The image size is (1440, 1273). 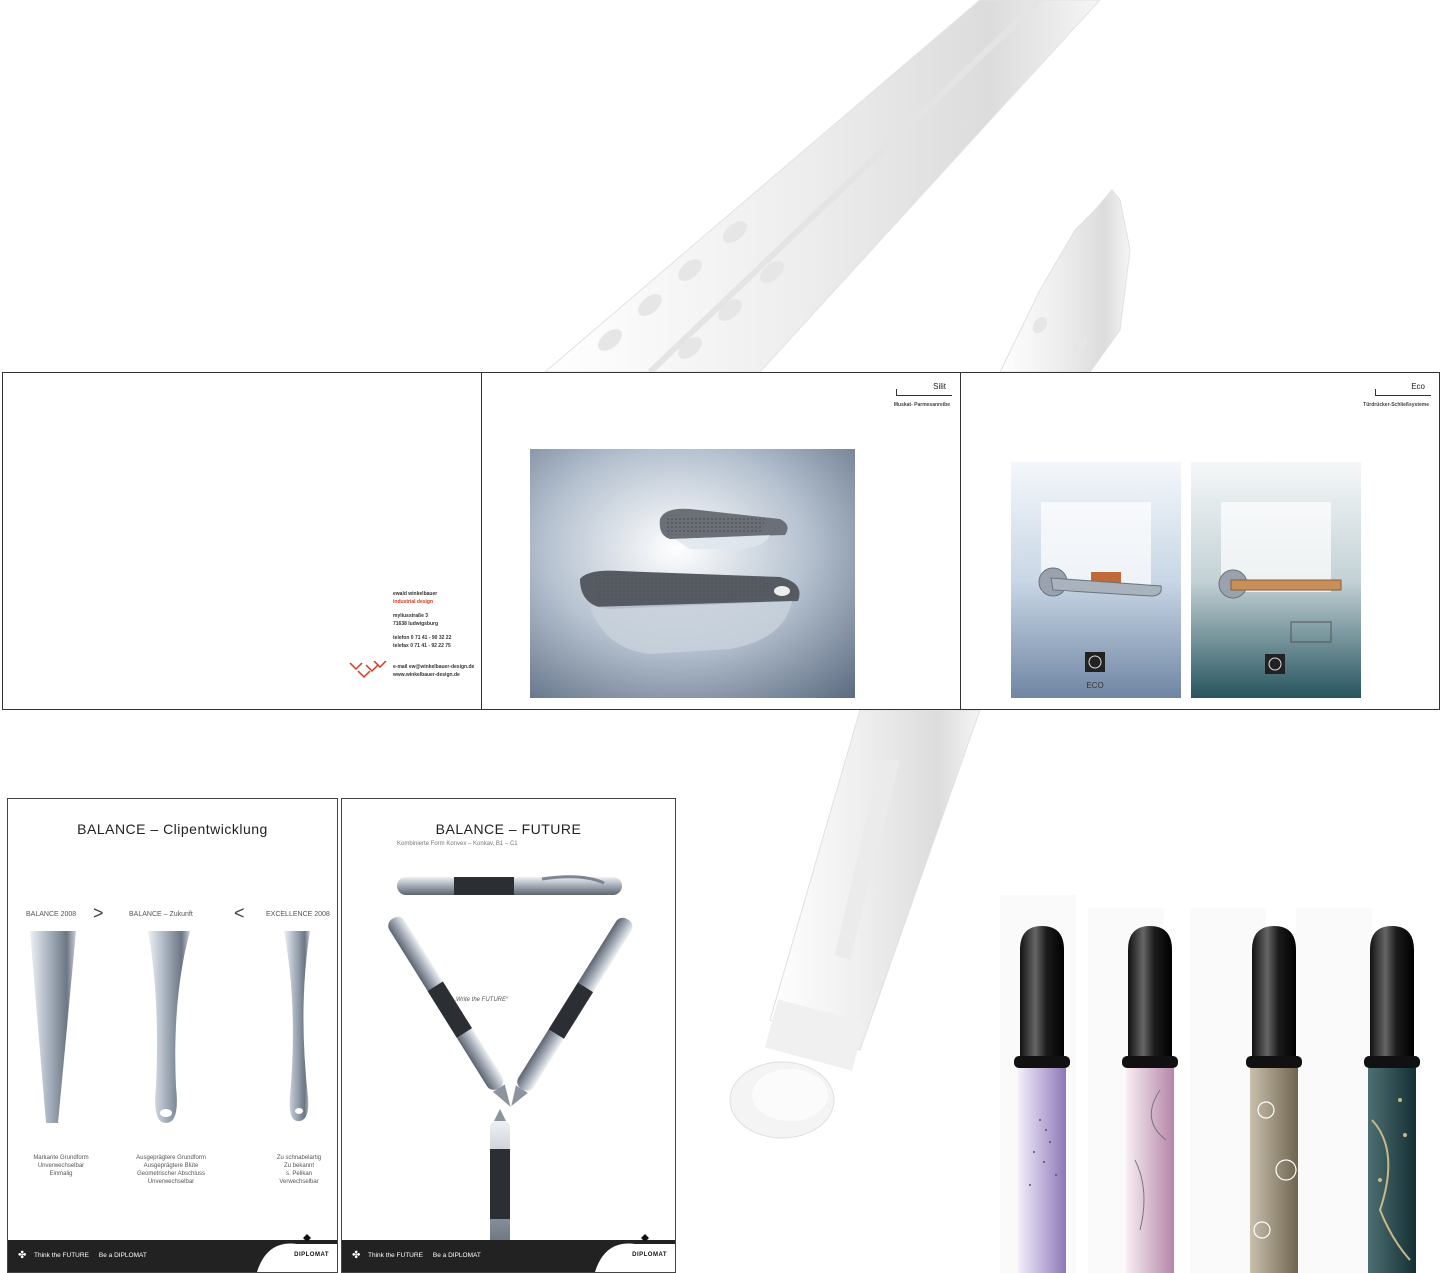 I want to click on clip-balance-2008, so click(x=53, y=1027).